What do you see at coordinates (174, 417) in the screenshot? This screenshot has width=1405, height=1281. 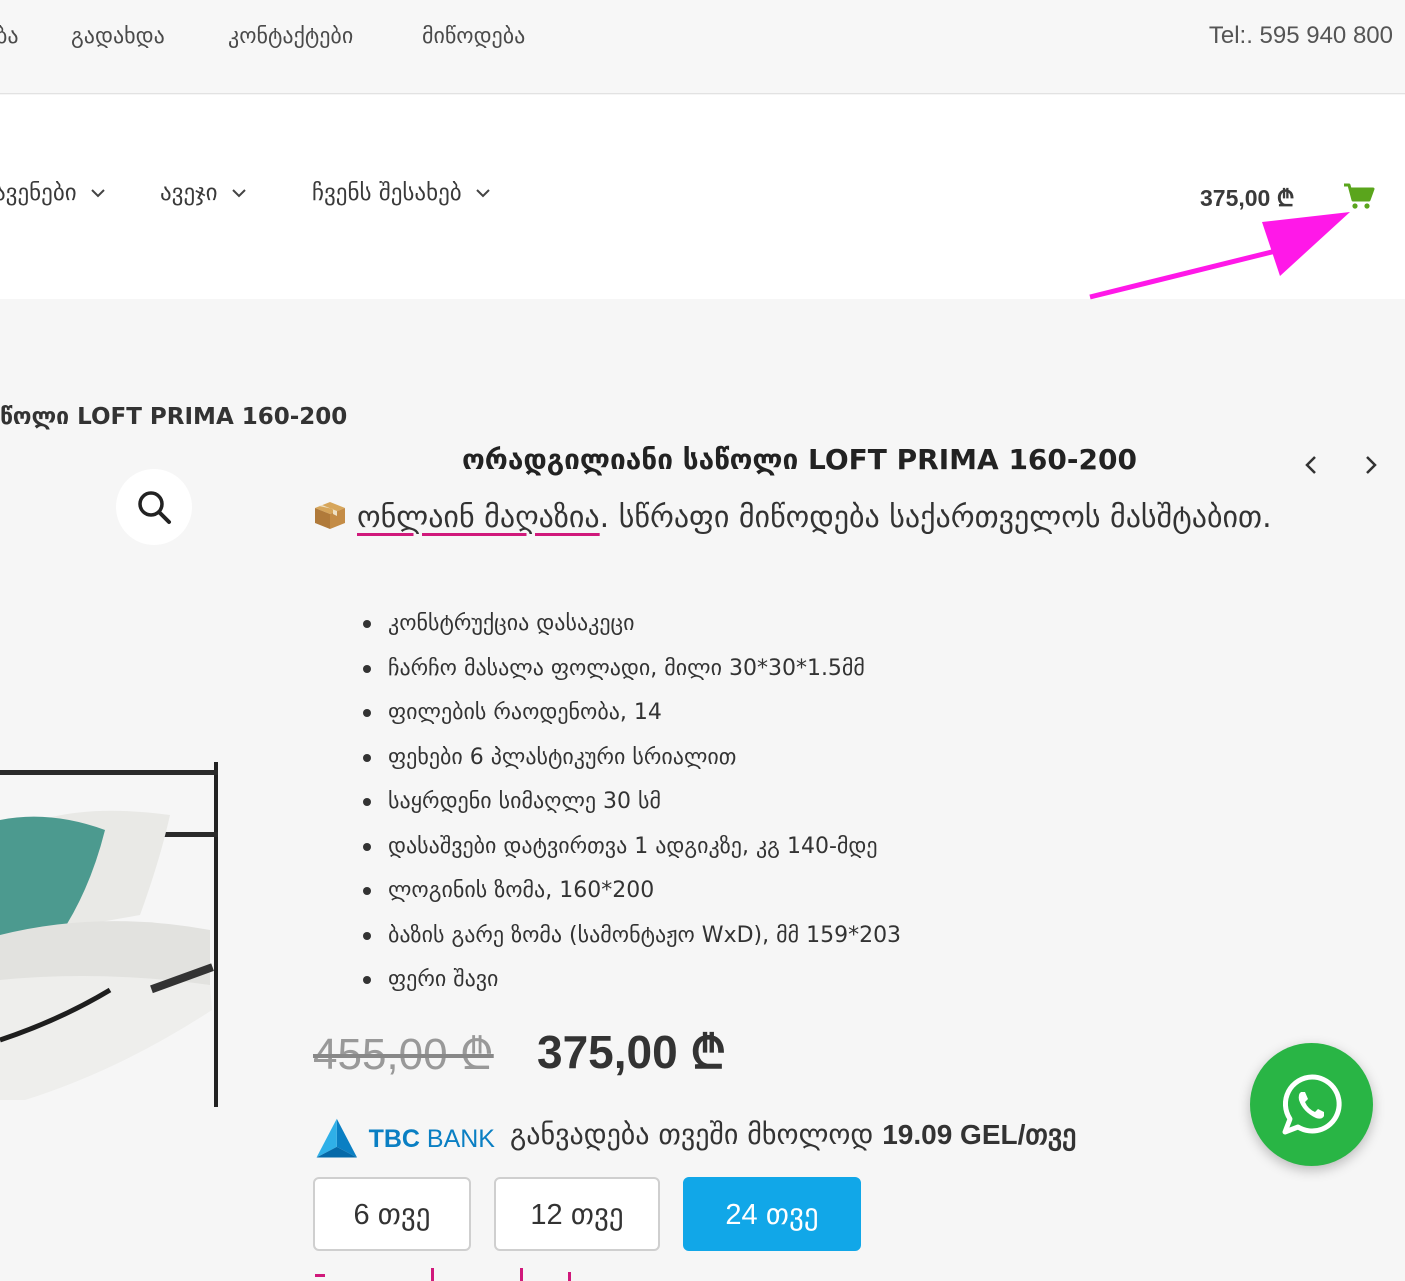 I see `breadcrumb-title: წოლი LOFT PRIMA 160-200` at bounding box center [174, 417].